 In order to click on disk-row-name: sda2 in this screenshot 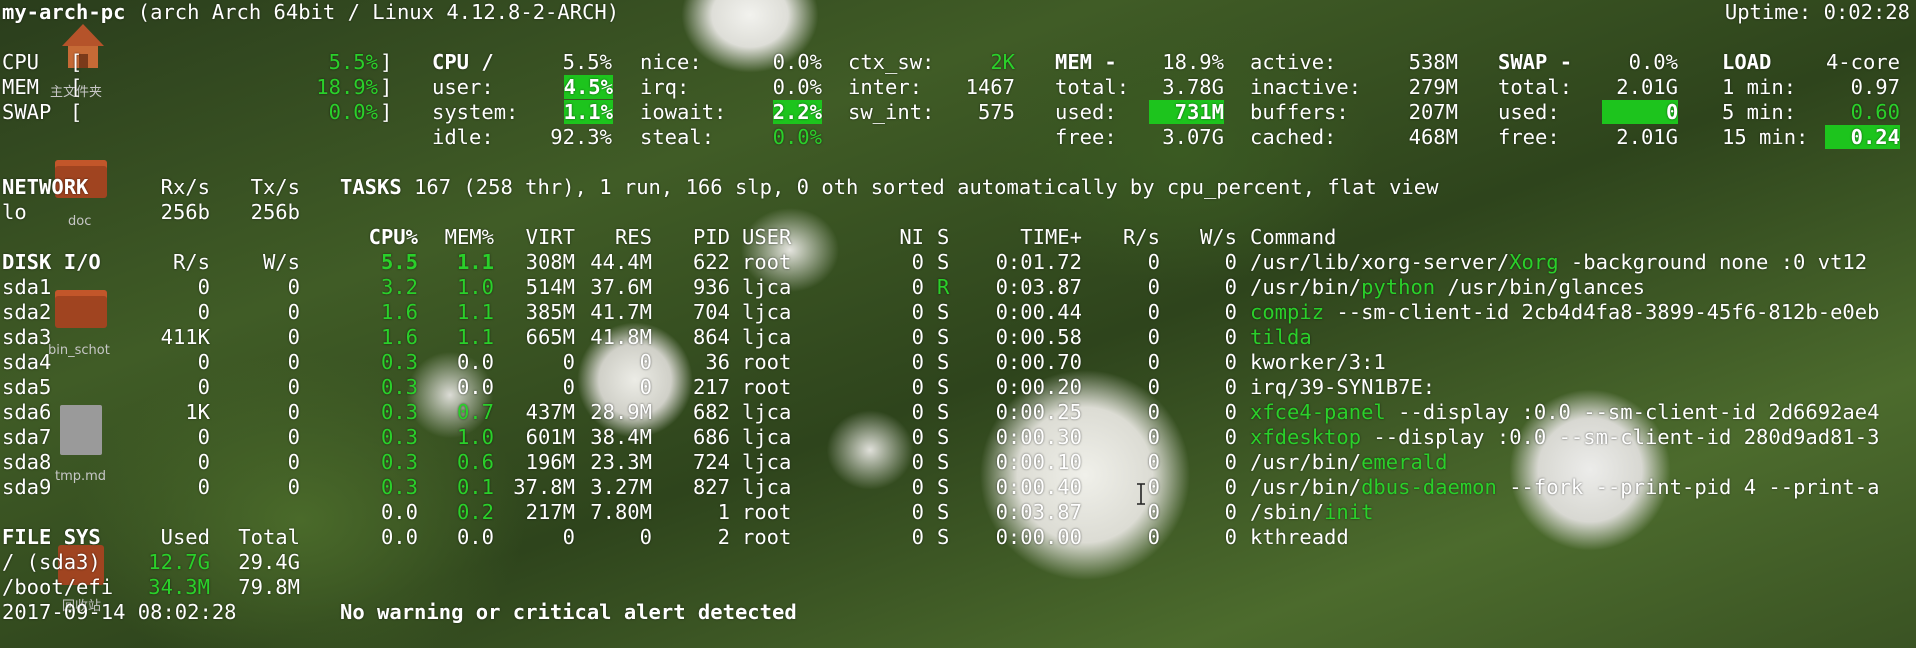, I will do `click(27, 312)`.